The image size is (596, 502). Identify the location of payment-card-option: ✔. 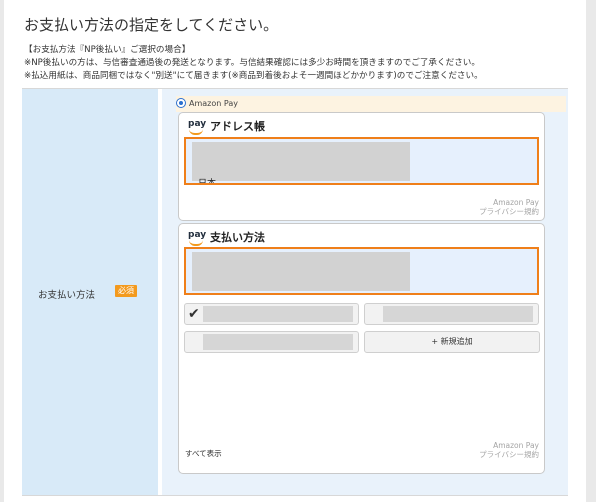
(271, 314).